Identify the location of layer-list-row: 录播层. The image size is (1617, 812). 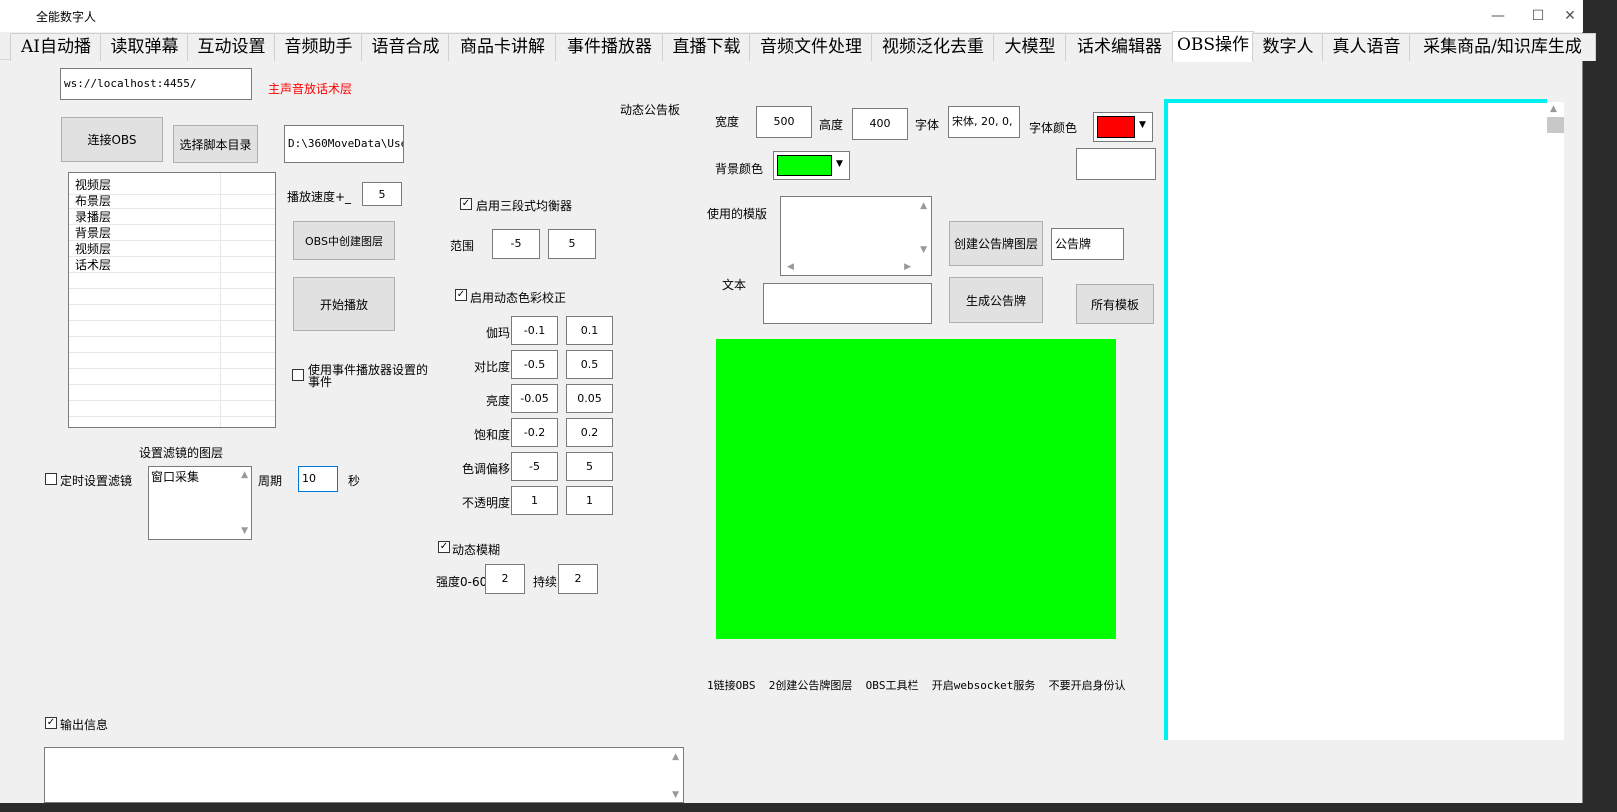
(172, 217).